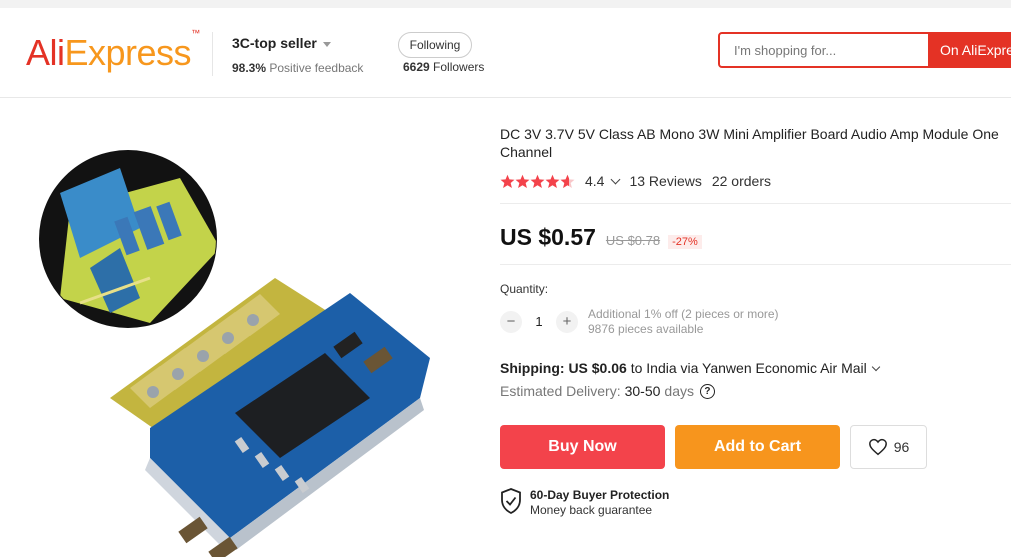  I want to click on orders-count: 22 orders, so click(741, 181).